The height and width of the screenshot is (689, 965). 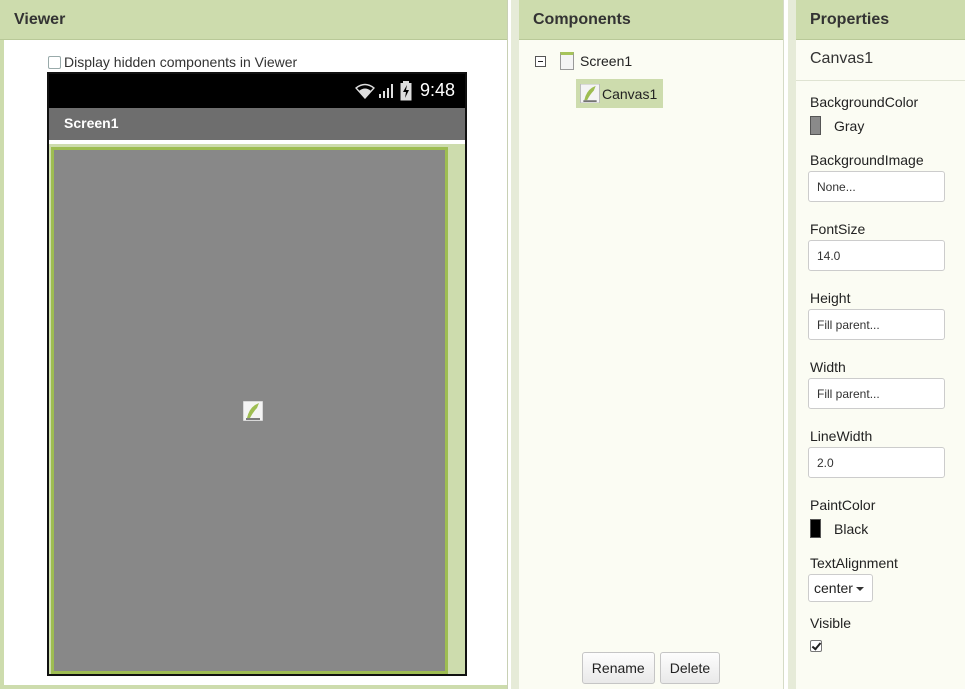 I want to click on component-actions: Rename Delete, so click(x=651, y=668).